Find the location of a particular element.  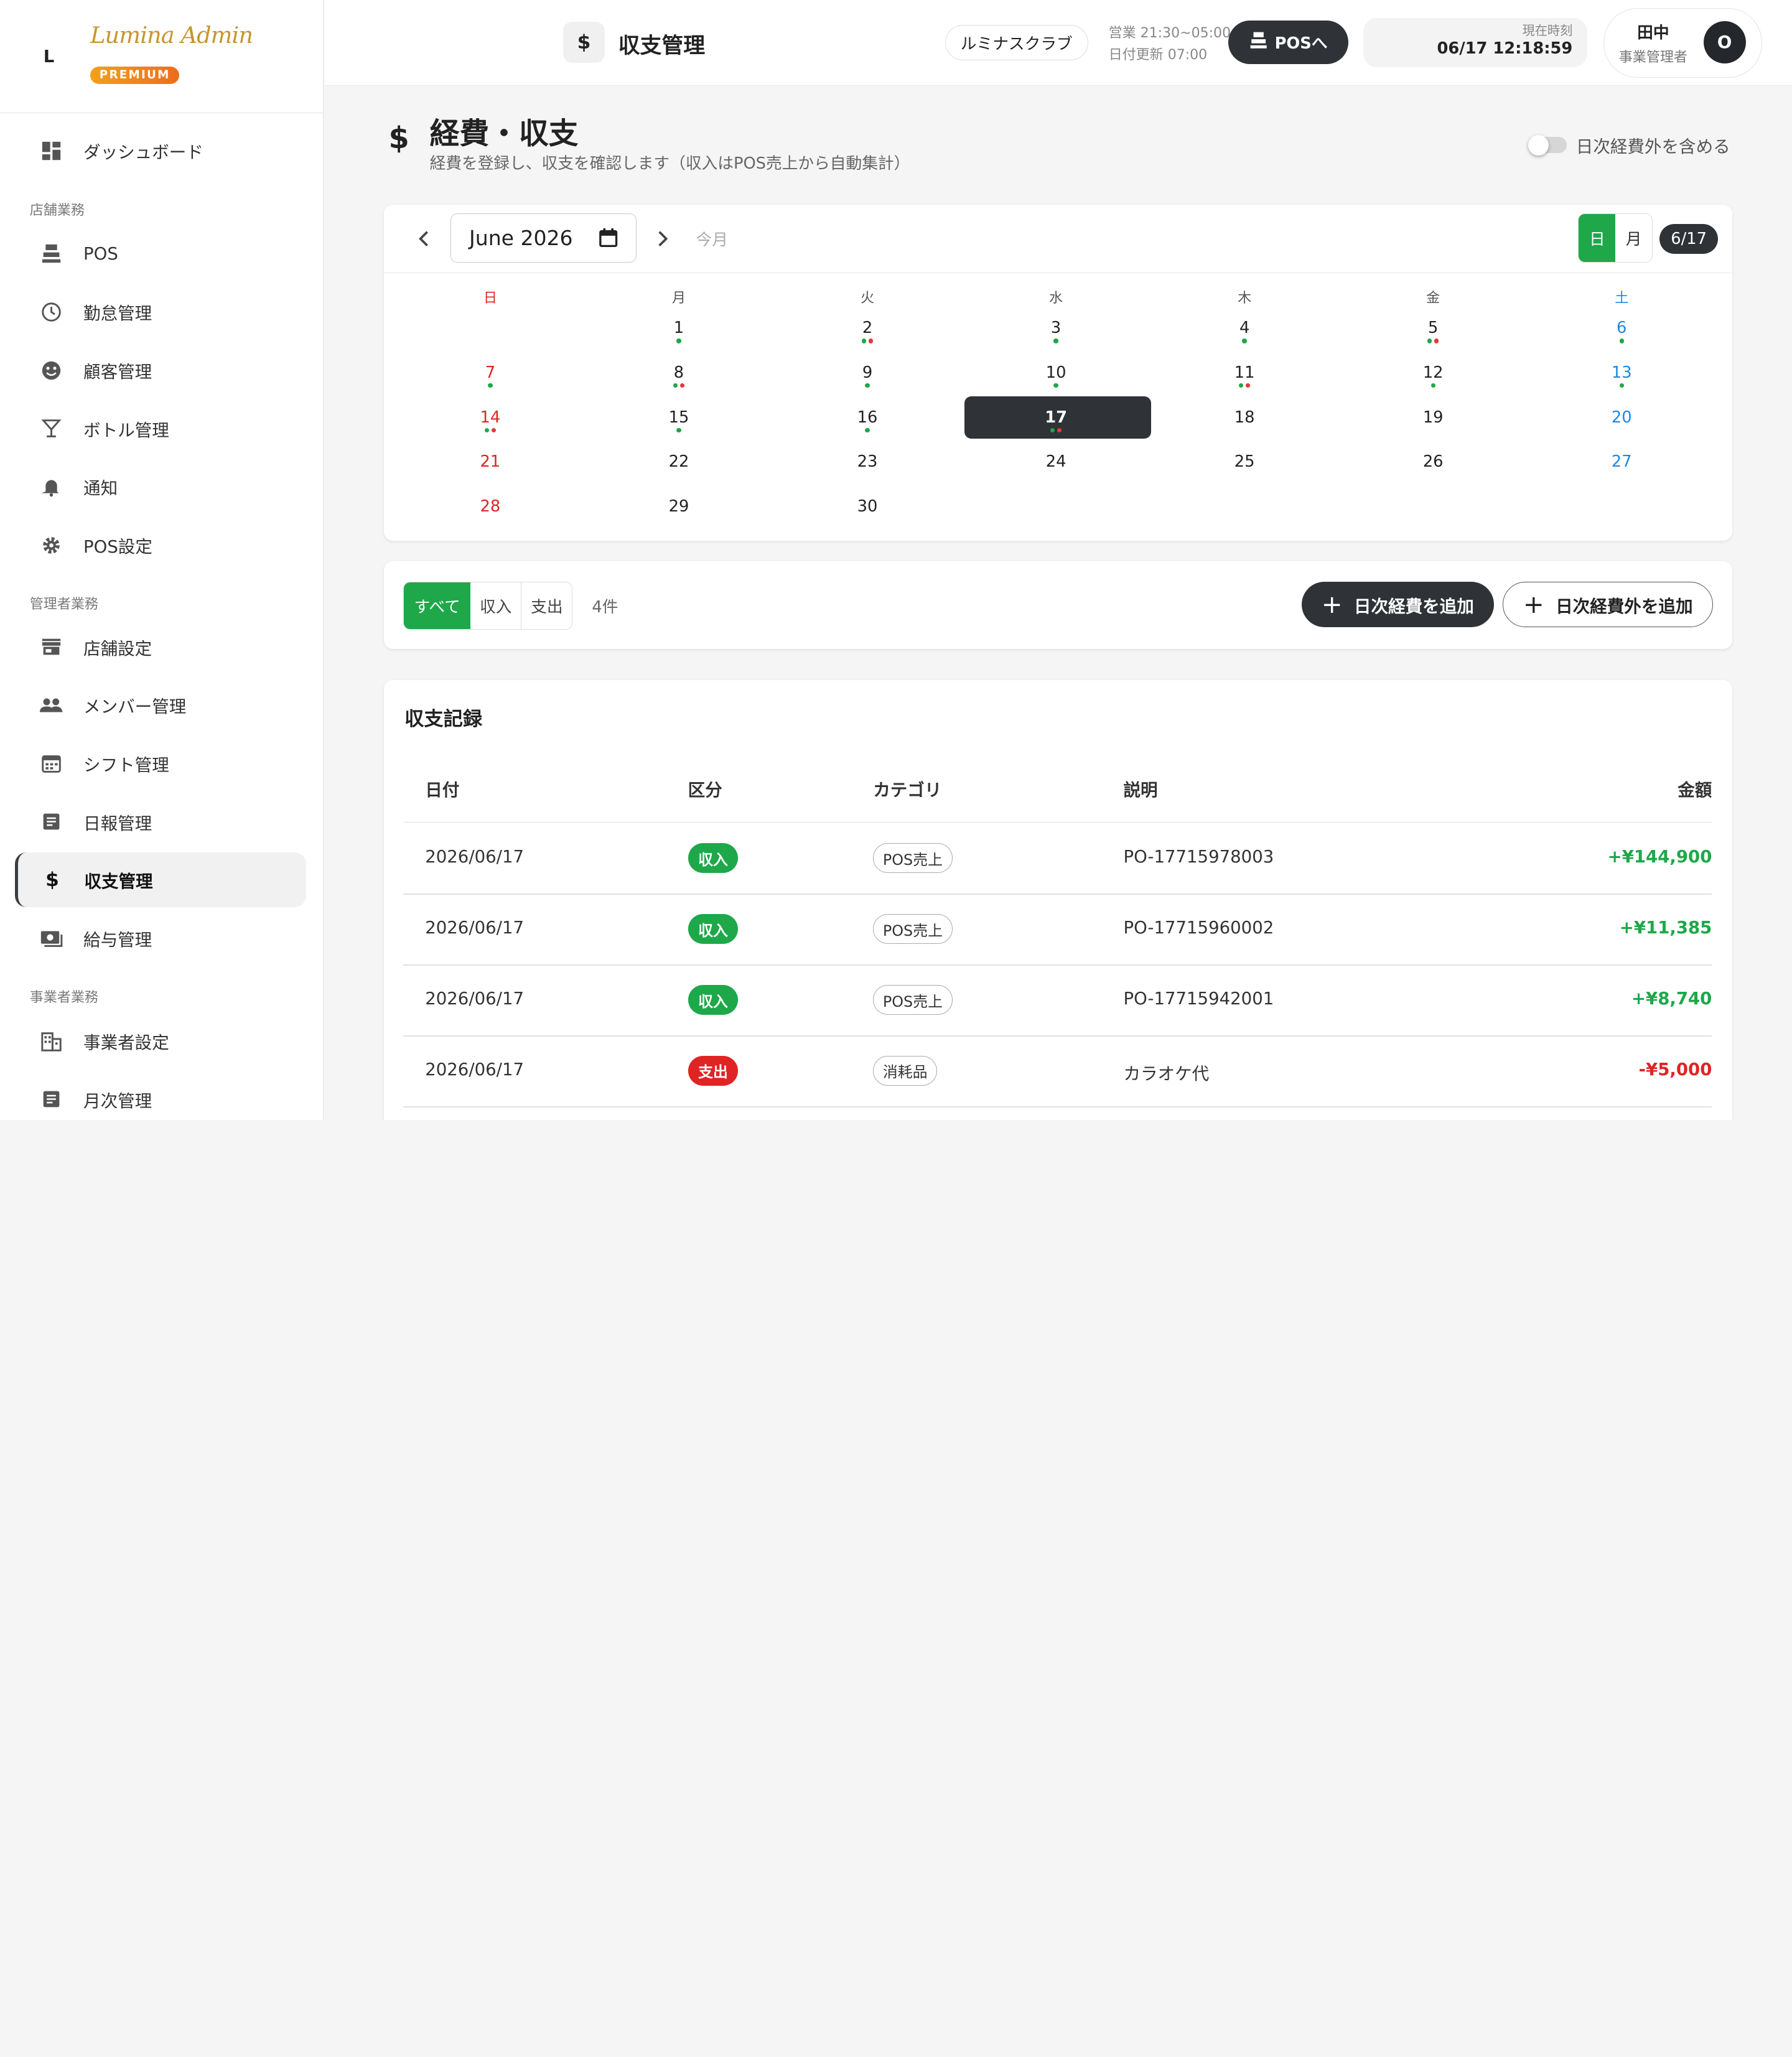

column-header-date: 日付 is located at coordinates (443, 790).